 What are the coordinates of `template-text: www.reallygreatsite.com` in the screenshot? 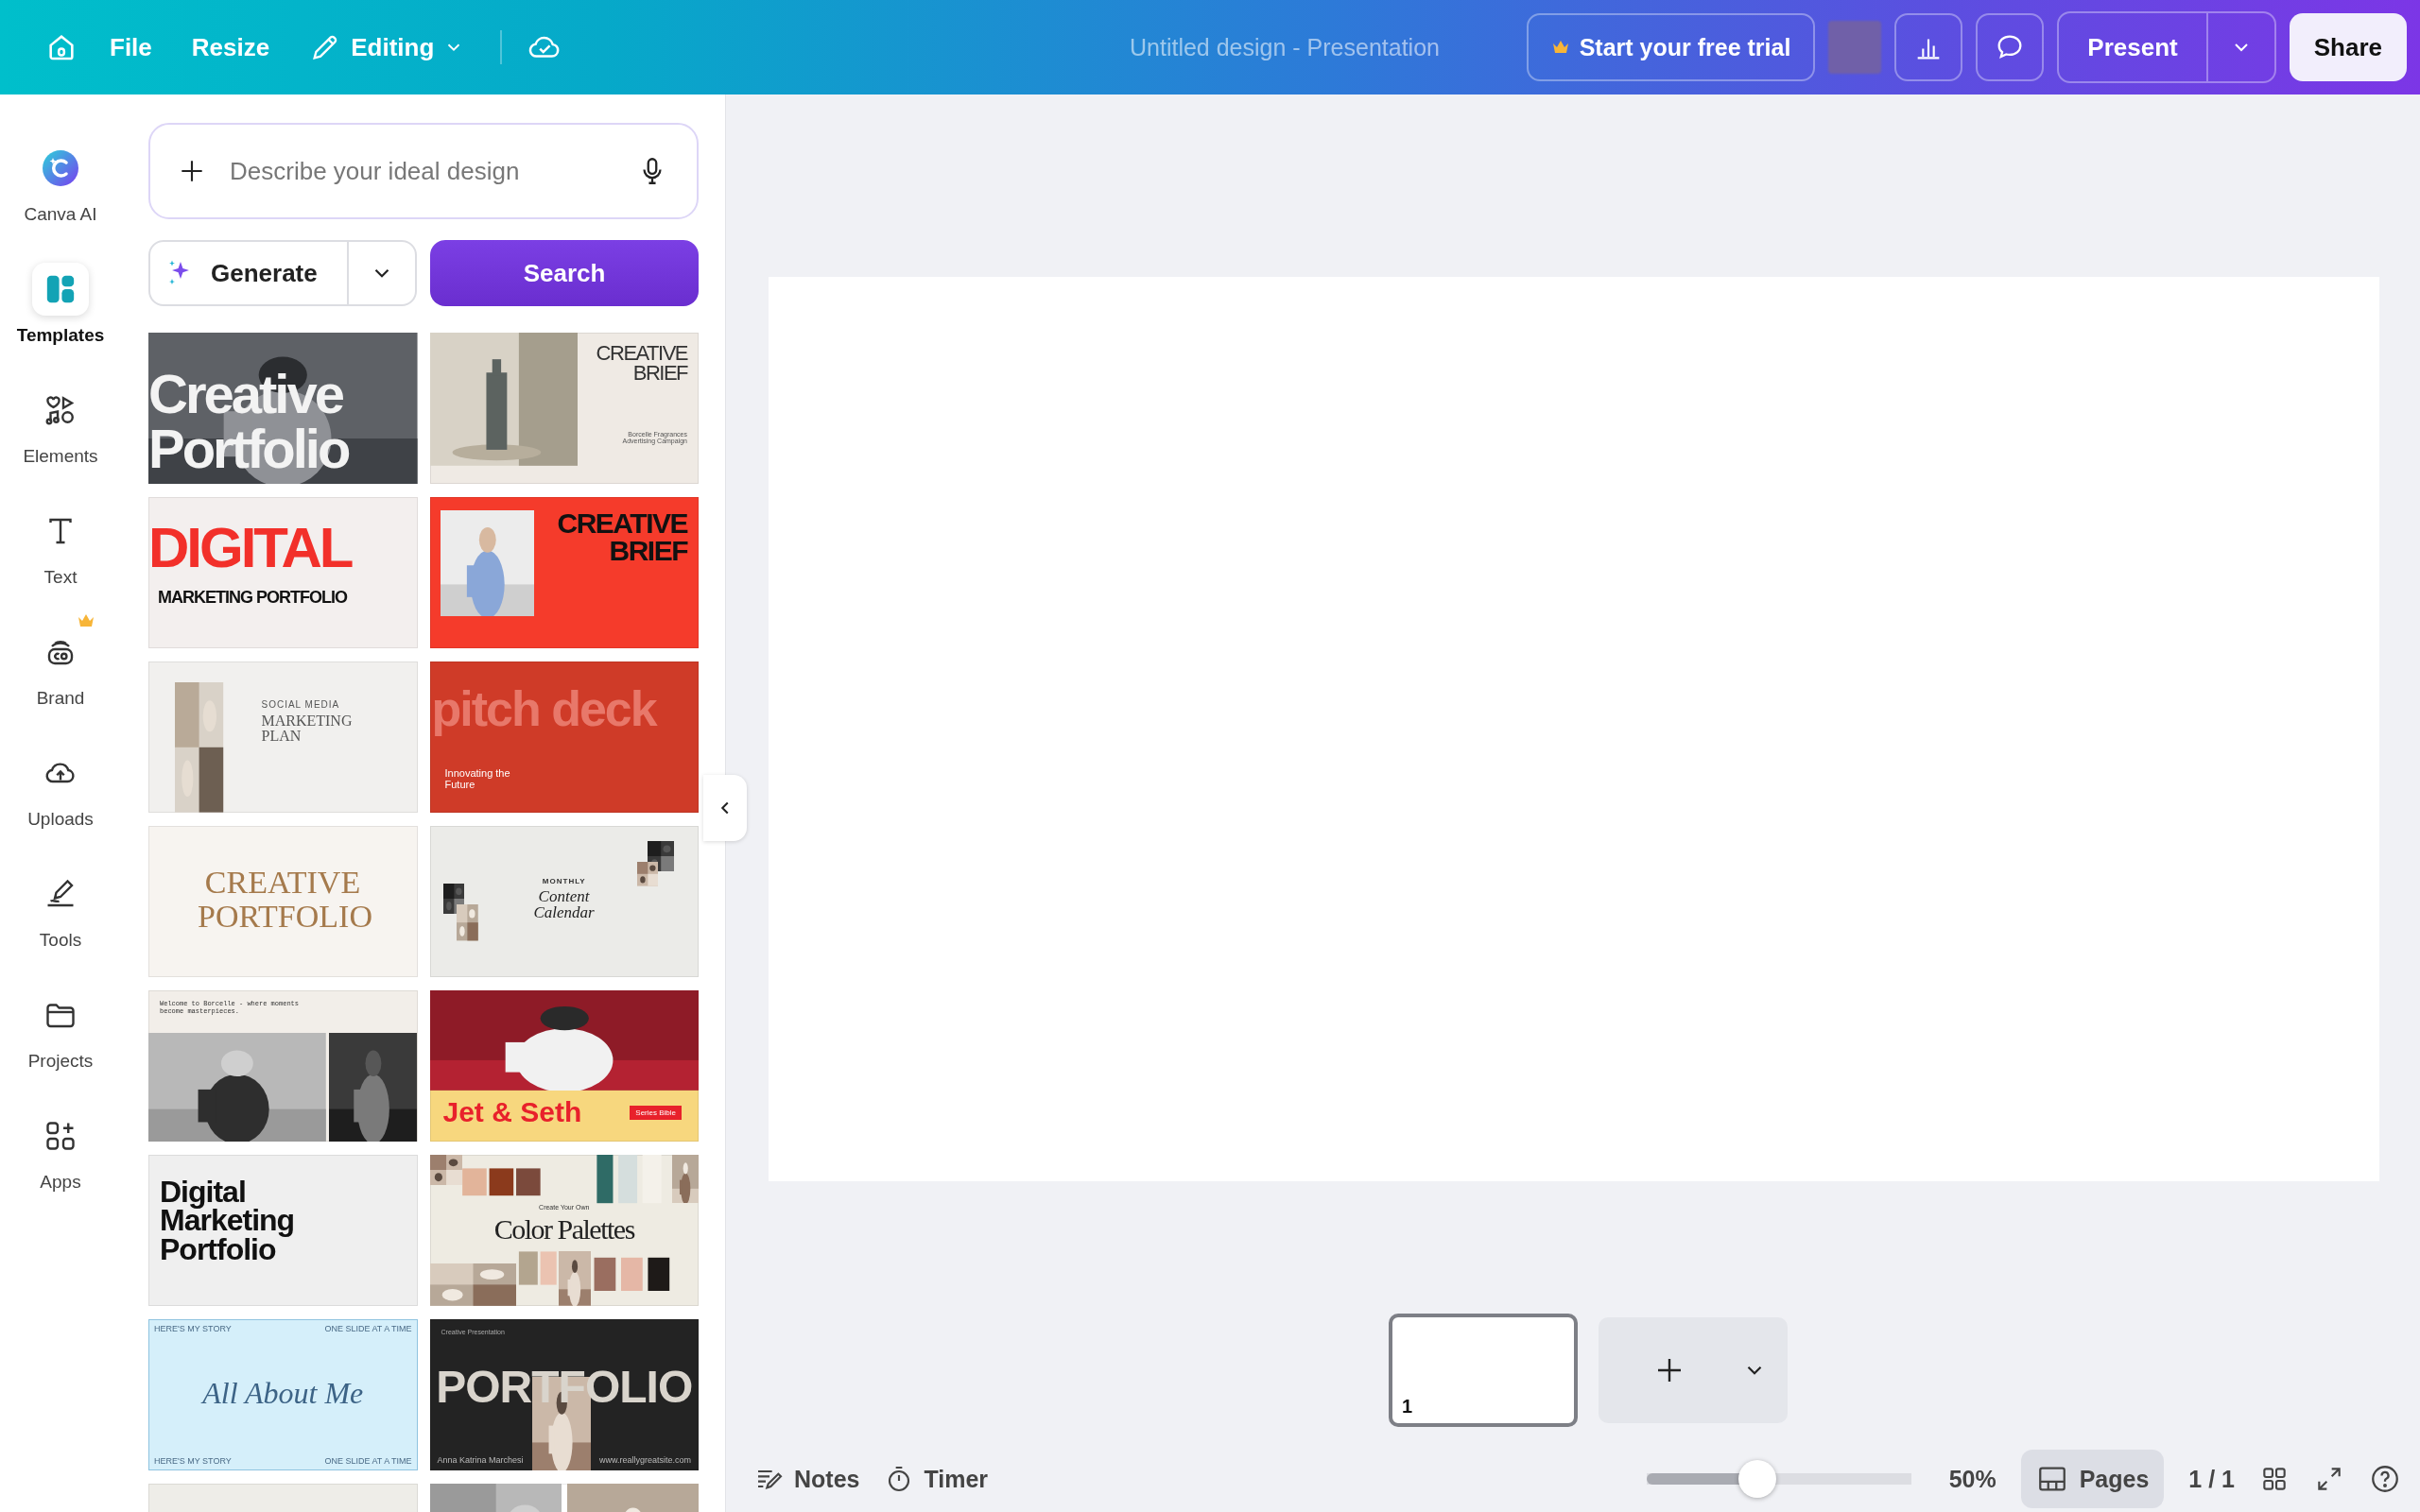 It's located at (644, 1460).